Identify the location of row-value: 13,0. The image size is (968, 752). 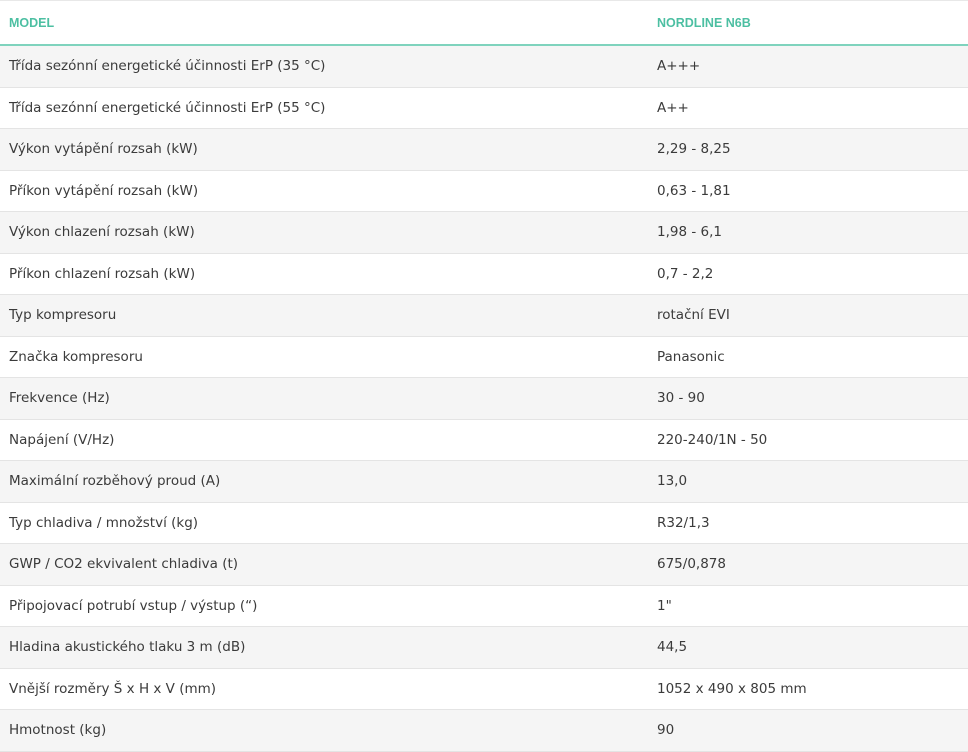
(808, 481).